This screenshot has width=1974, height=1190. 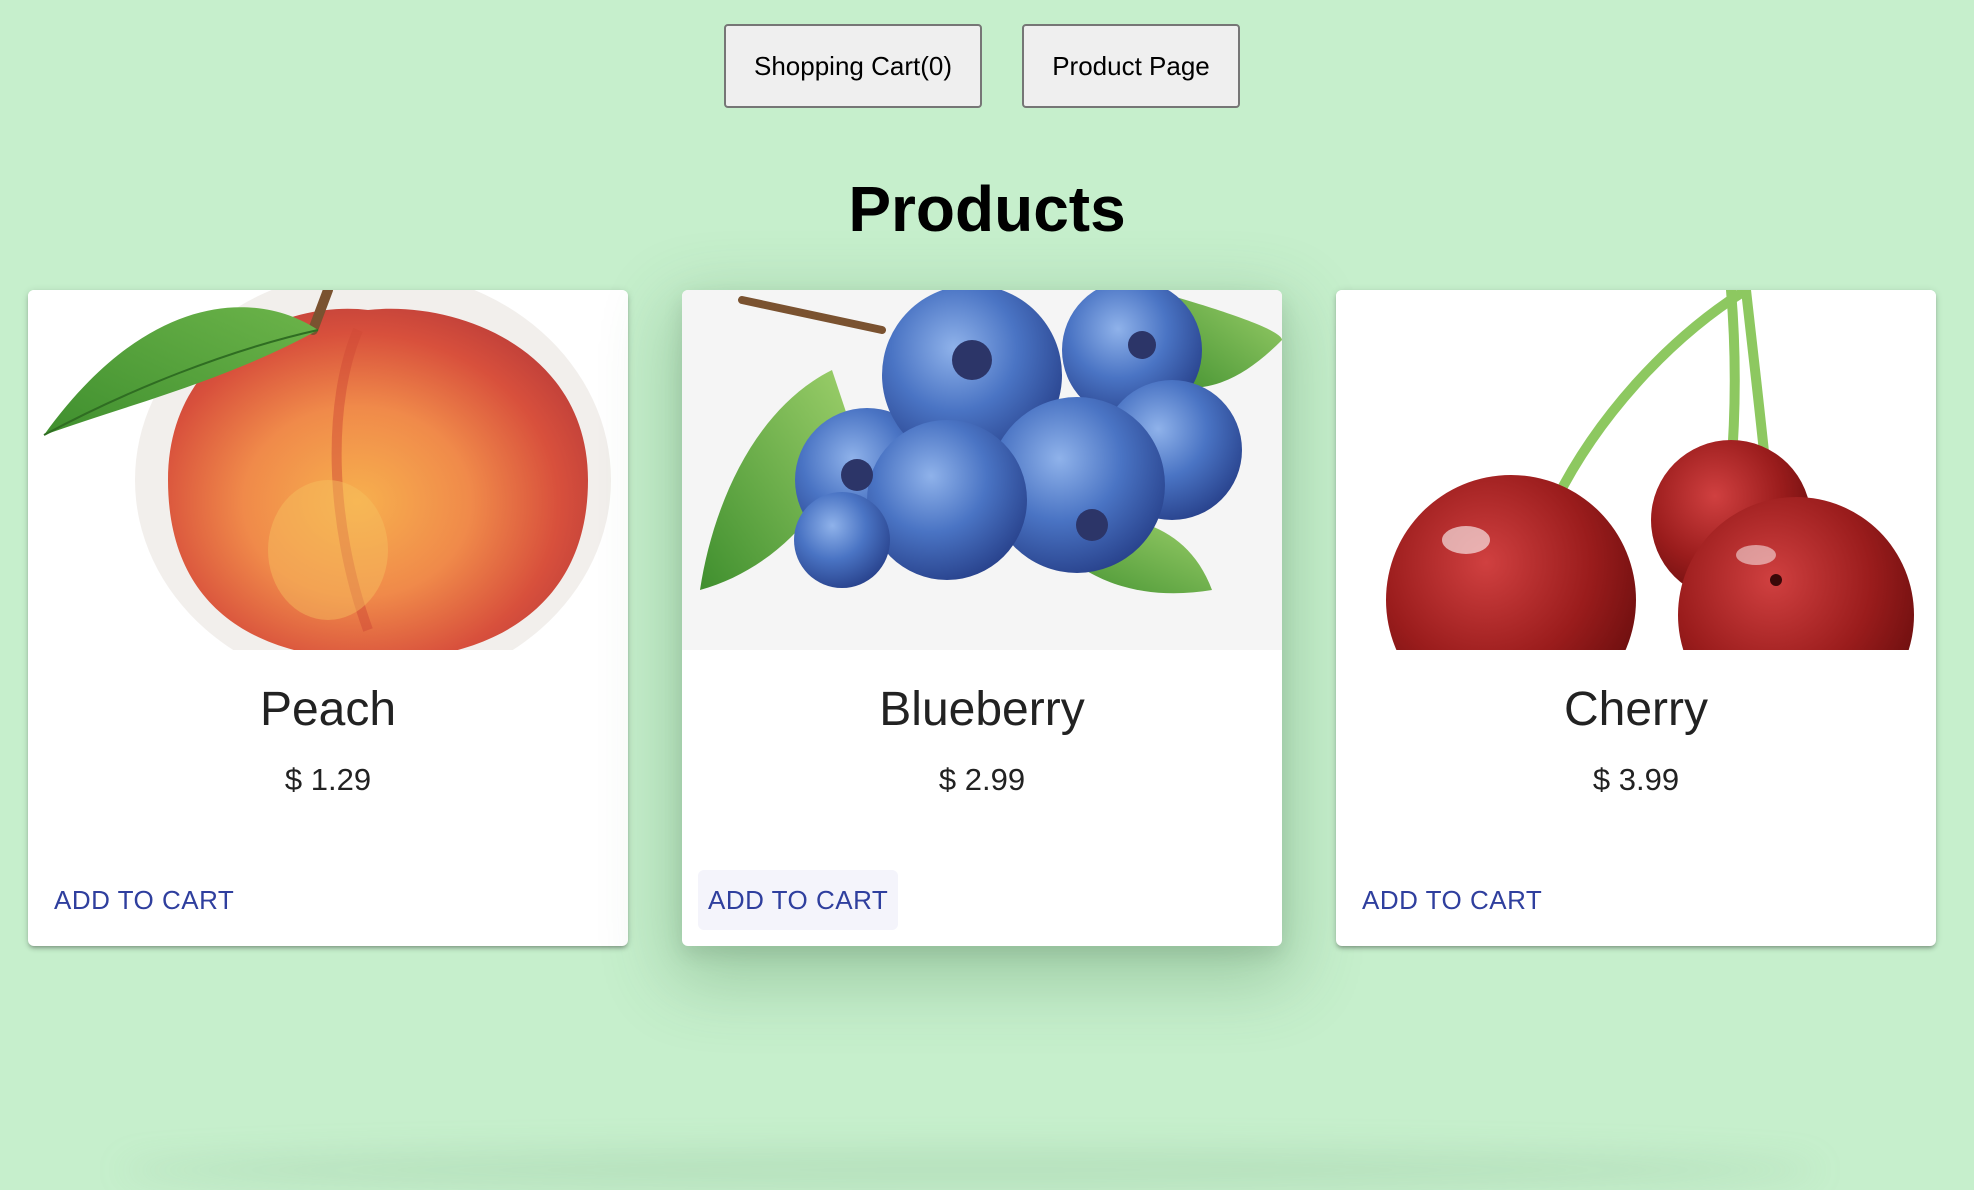 What do you see at coordinates (1636, 709) in the screenshot?
I see `product-name: Cherry` at bounding box center [1636, 709].